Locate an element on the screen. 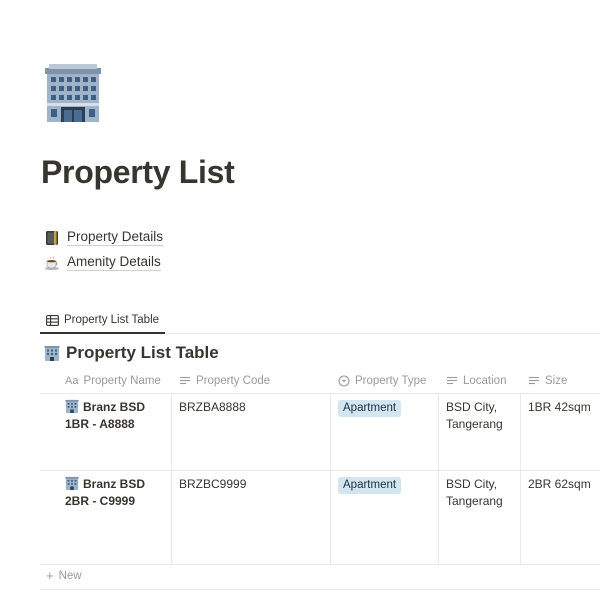 This screenshot has width=600, height=600. cell-property-code: BRZBC9999 is located at coordinates (250, 517).